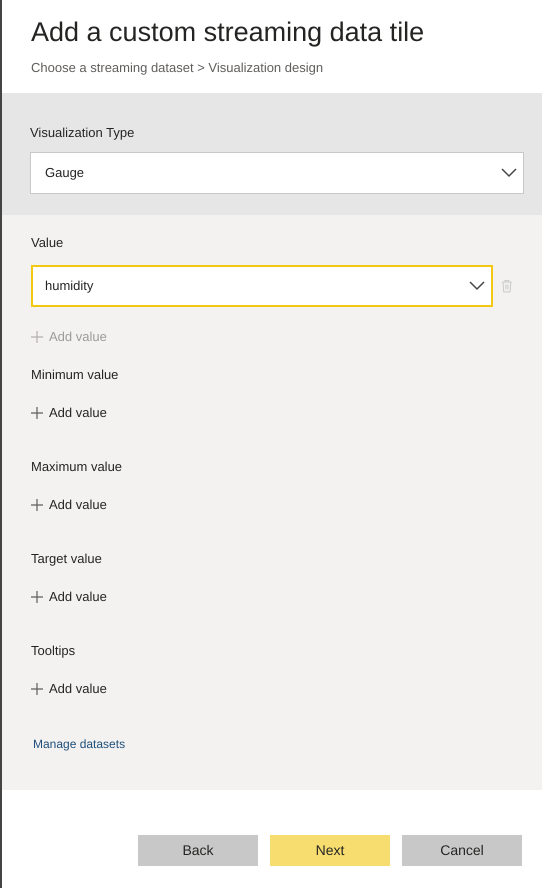 Image resolution: width=542 pixels, height=888 pixels. What do you see at coordinates (330, 850) in the screenshot?
I see `dialog-button: Next` at bounding box center [330, 850].